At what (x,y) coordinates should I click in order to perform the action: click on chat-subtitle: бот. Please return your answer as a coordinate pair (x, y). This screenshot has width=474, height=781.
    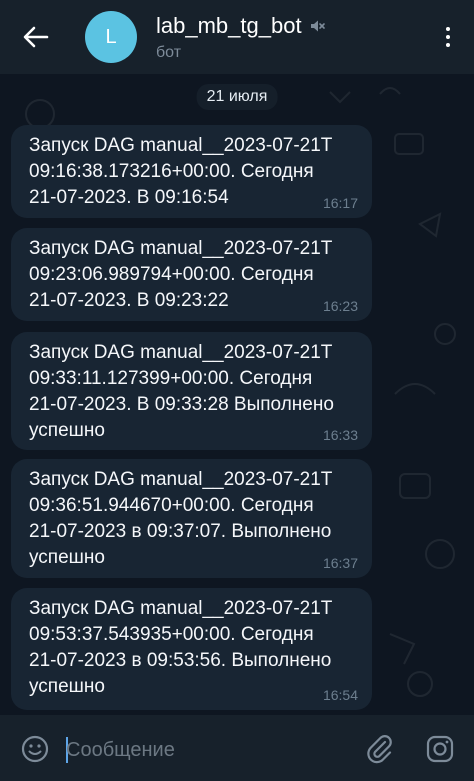
    Looking at the image, I should click on (169, 52).